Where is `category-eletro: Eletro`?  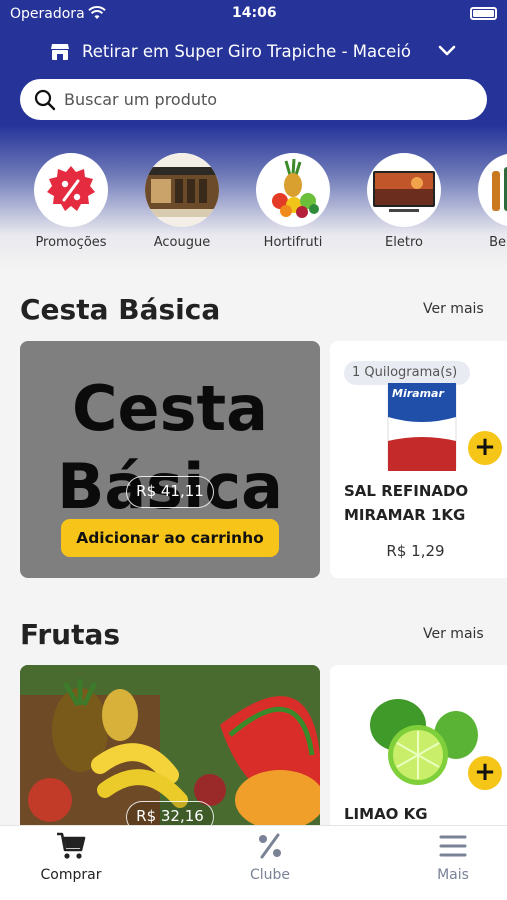 category-eletro: Eletro is located at coordinates (404, 201).